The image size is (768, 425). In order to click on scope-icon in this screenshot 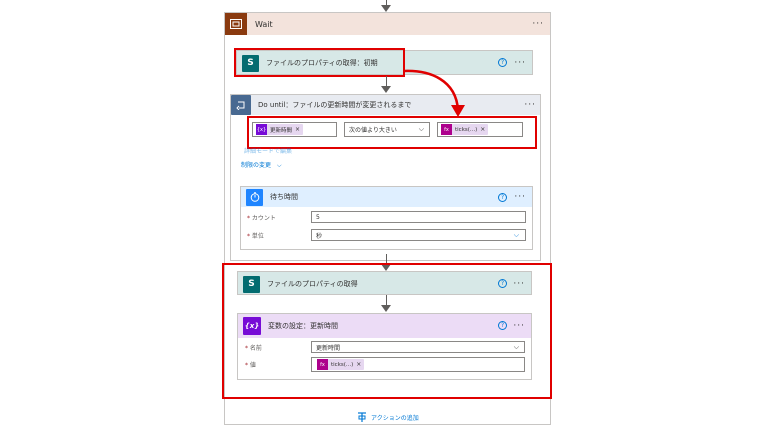, I will do `click(236, 24)`.